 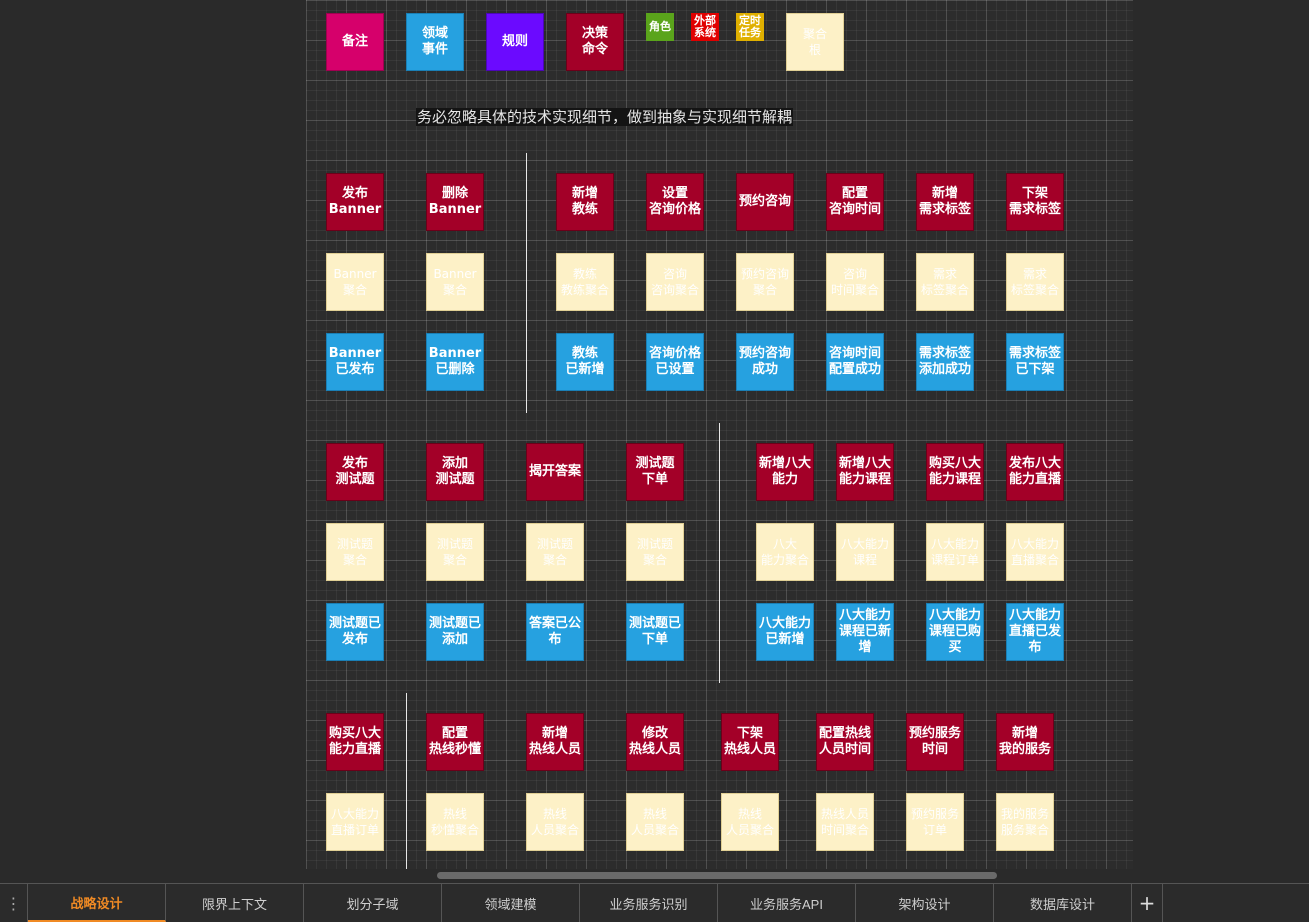 I want to click on event-note: 八大能力 已新增, so click(x=785, y=632).